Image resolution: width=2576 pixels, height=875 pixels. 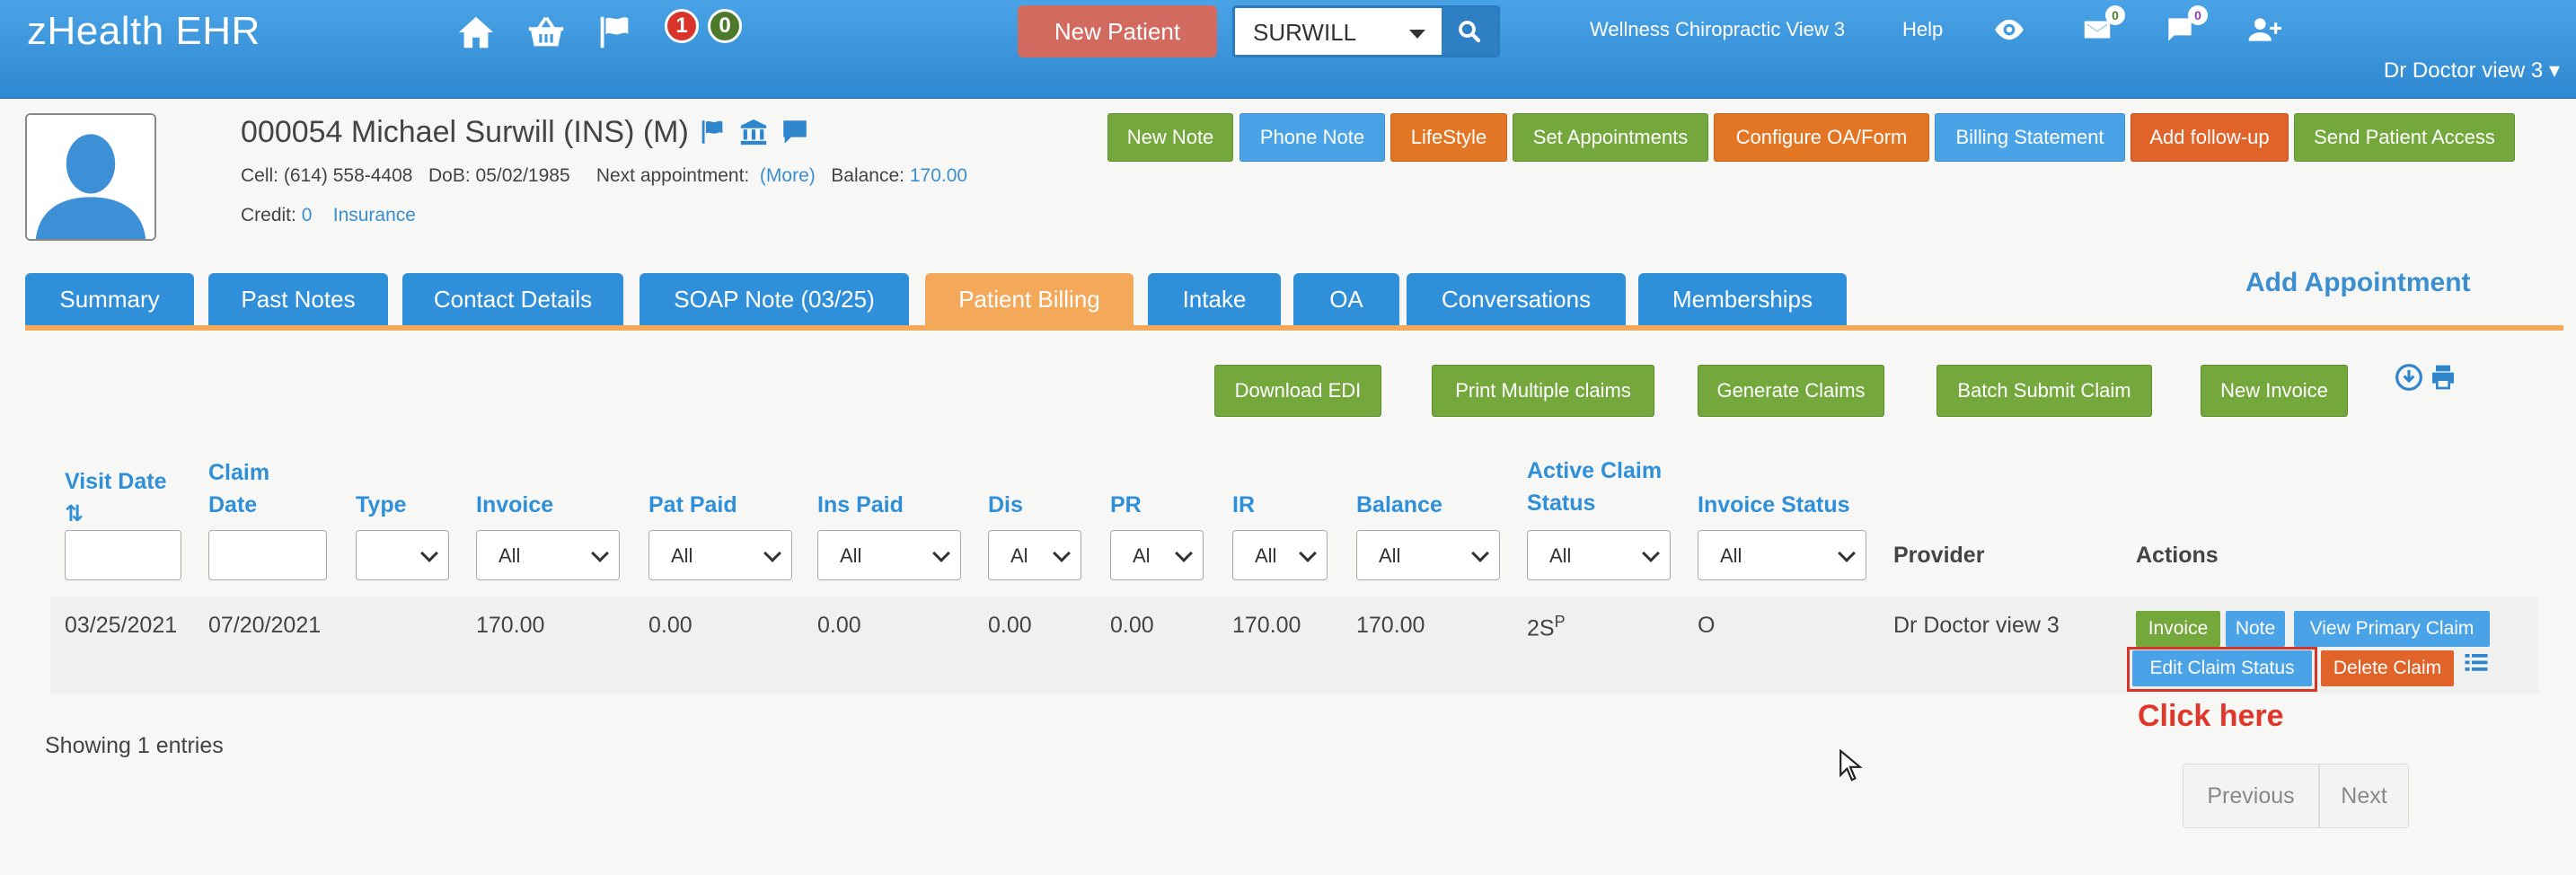 What do you see at coordinates (1029, 299) in the screenshot?
I see `tab-patient-billing: Patient Billing` at bounding box center [1029, 299].